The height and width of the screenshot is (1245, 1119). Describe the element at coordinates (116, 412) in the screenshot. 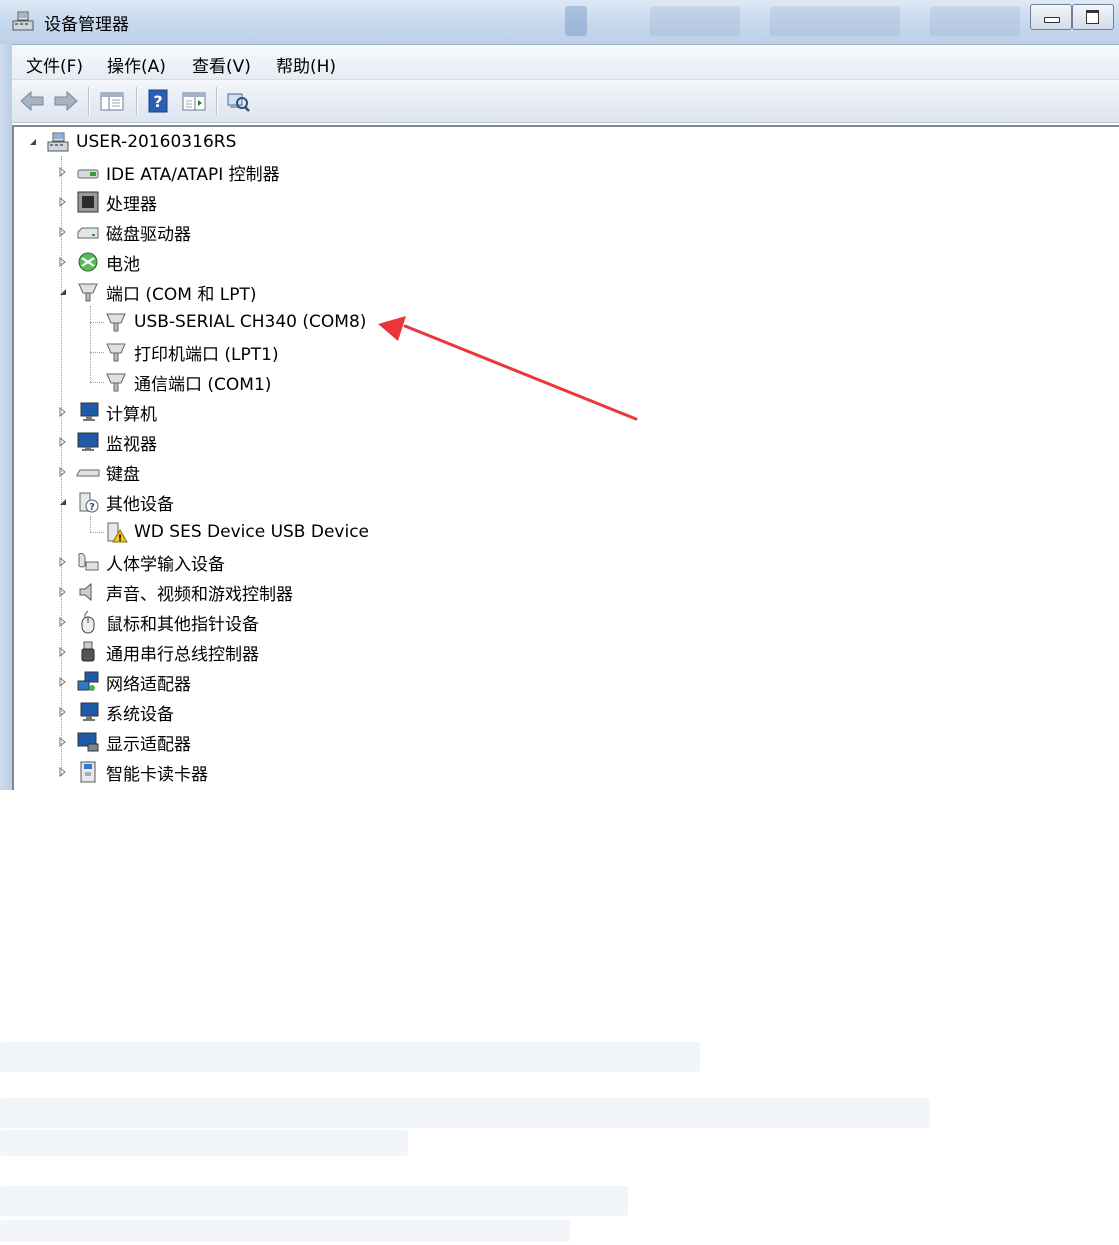

I see `category-computer: 计算机` at that location.